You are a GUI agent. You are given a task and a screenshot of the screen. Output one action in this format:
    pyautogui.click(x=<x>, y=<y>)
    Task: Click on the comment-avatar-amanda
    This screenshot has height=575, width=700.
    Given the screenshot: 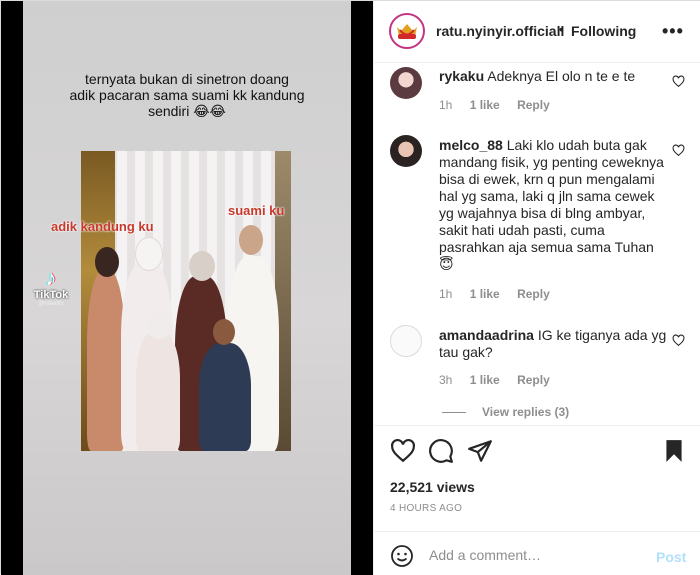 What is the action you would take?
    pyautogui.click(x=406, y=341)
    